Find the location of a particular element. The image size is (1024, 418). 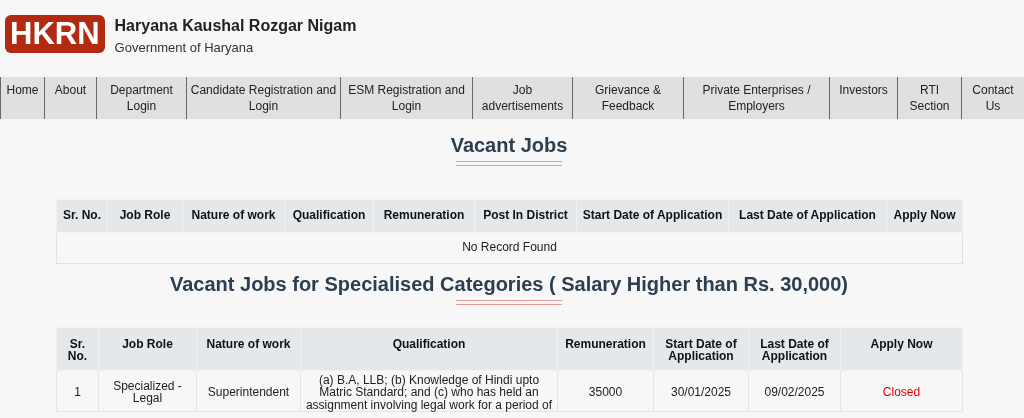

table-cell: 1 is located at coordinates (77, 391).